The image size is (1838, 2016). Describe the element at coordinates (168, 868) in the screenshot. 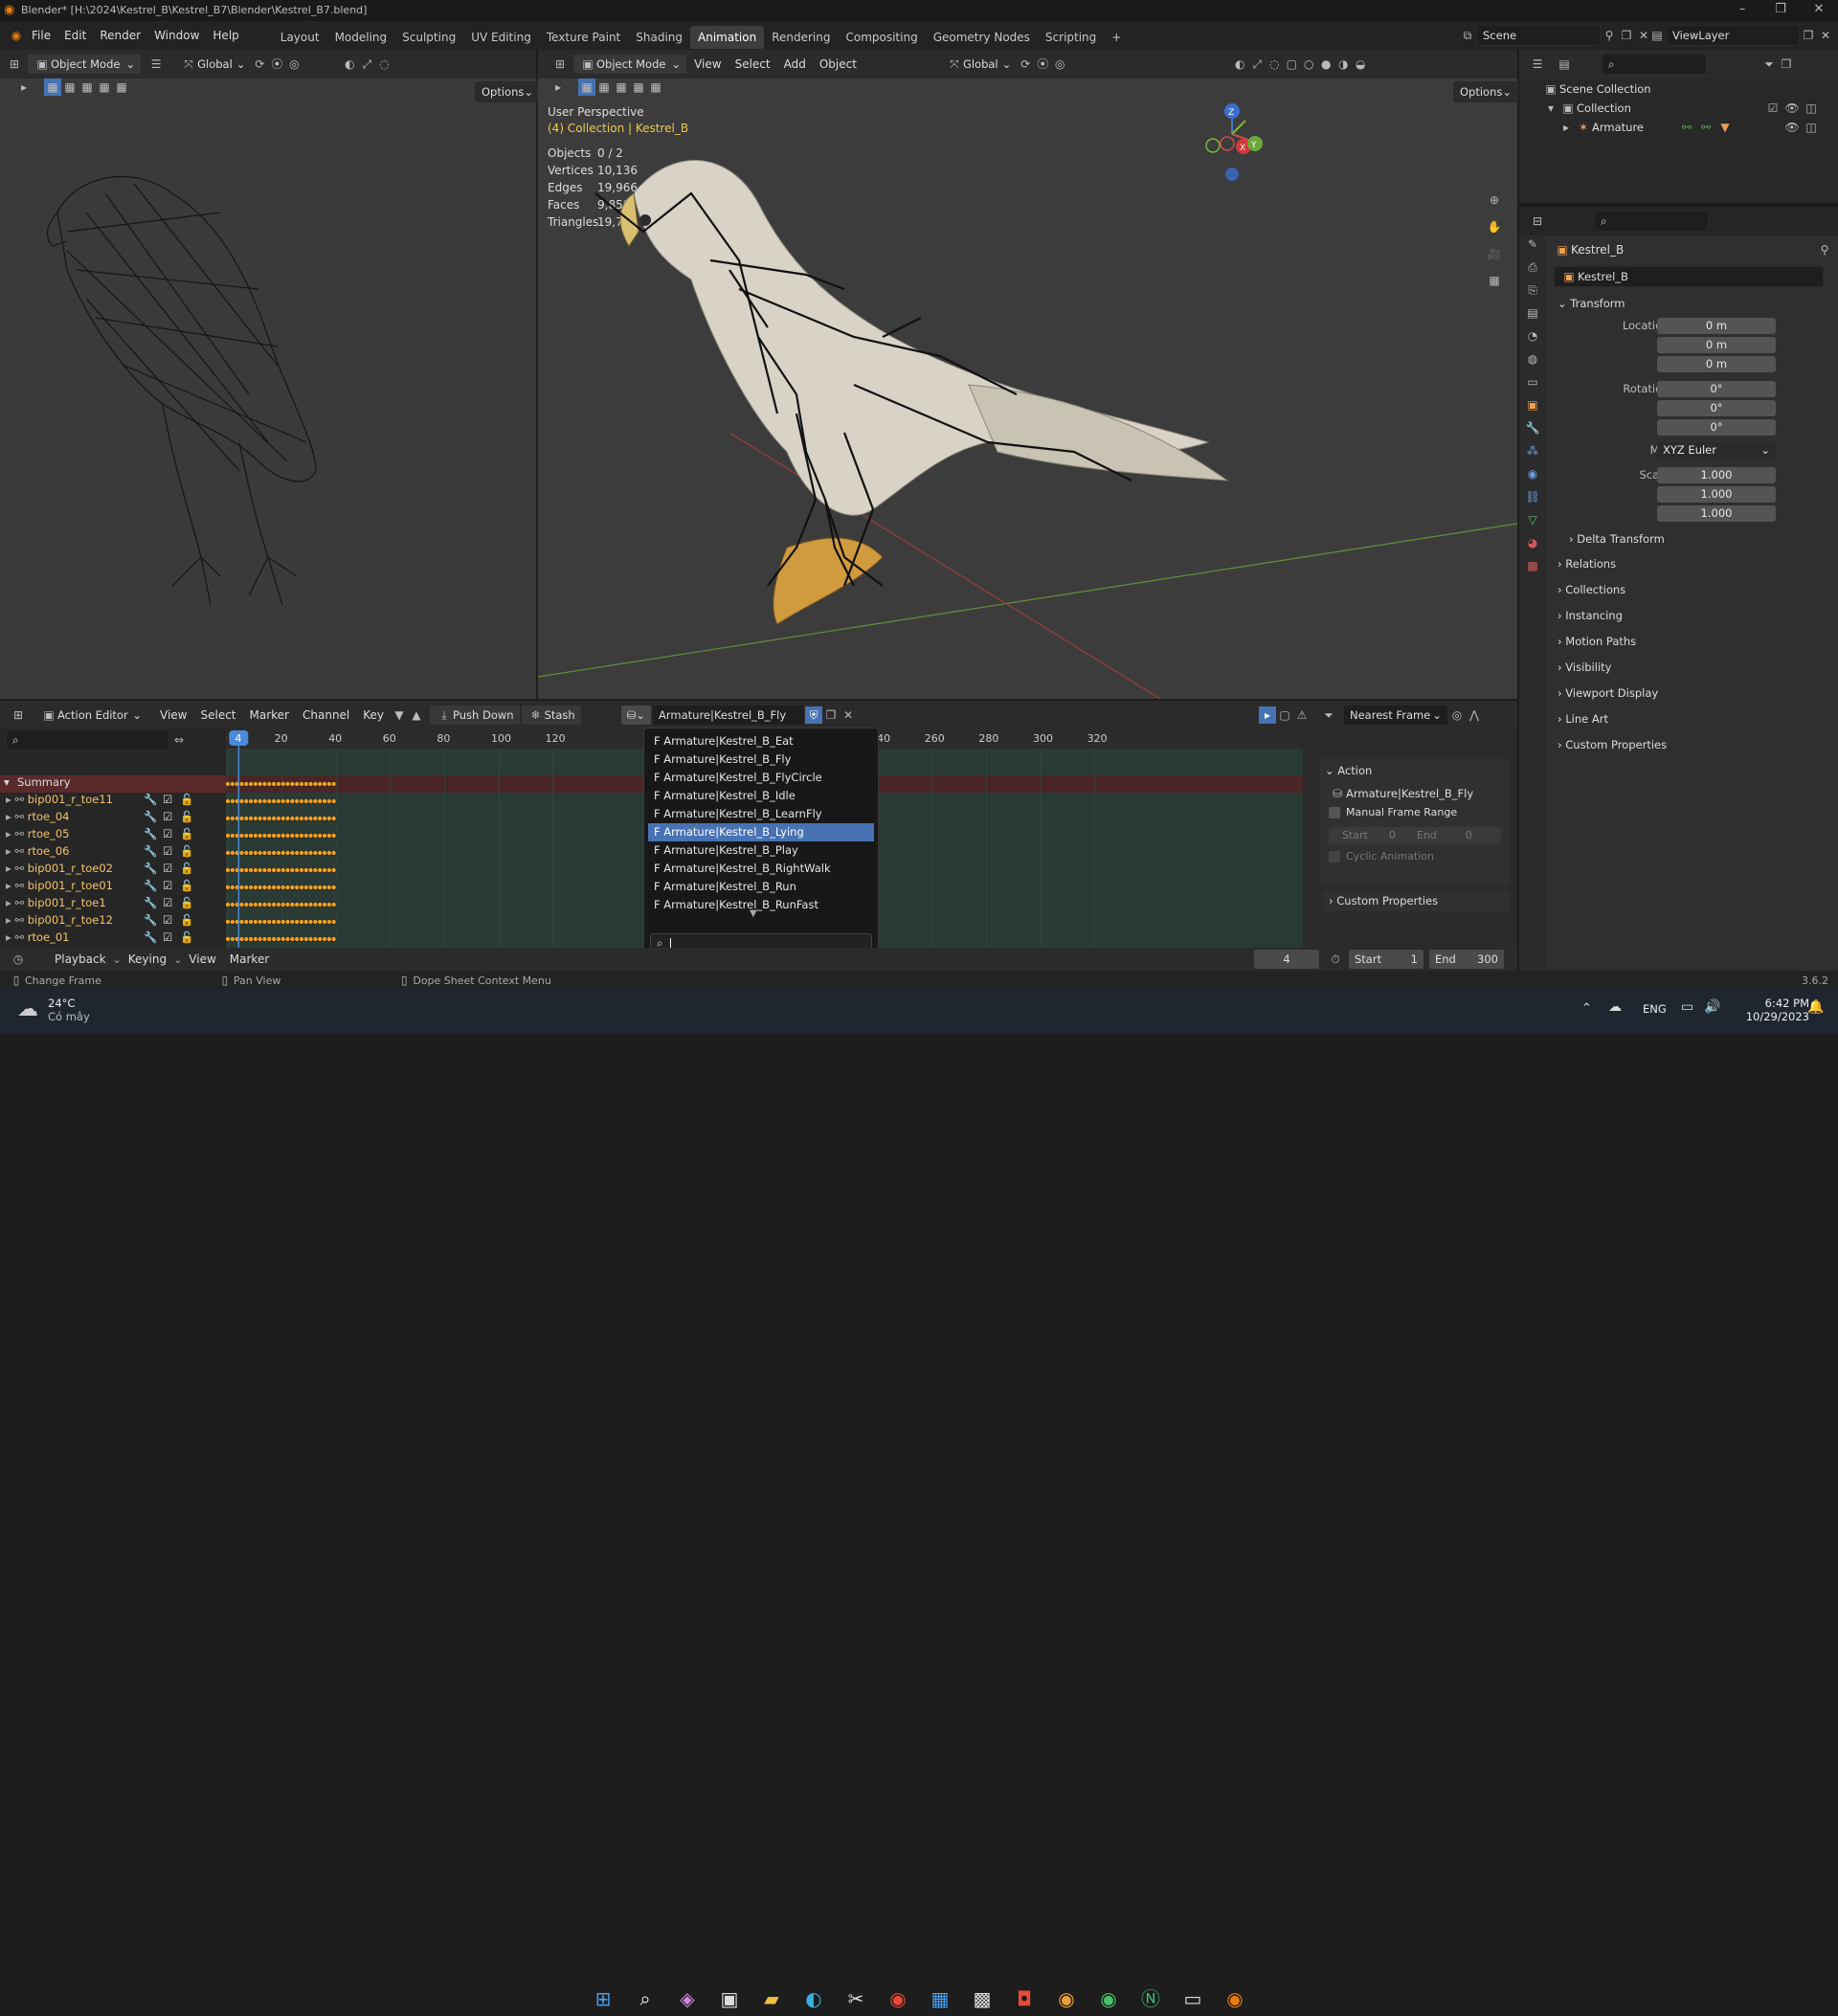

I see `mute-checkbox-icon: ☑` at that location.